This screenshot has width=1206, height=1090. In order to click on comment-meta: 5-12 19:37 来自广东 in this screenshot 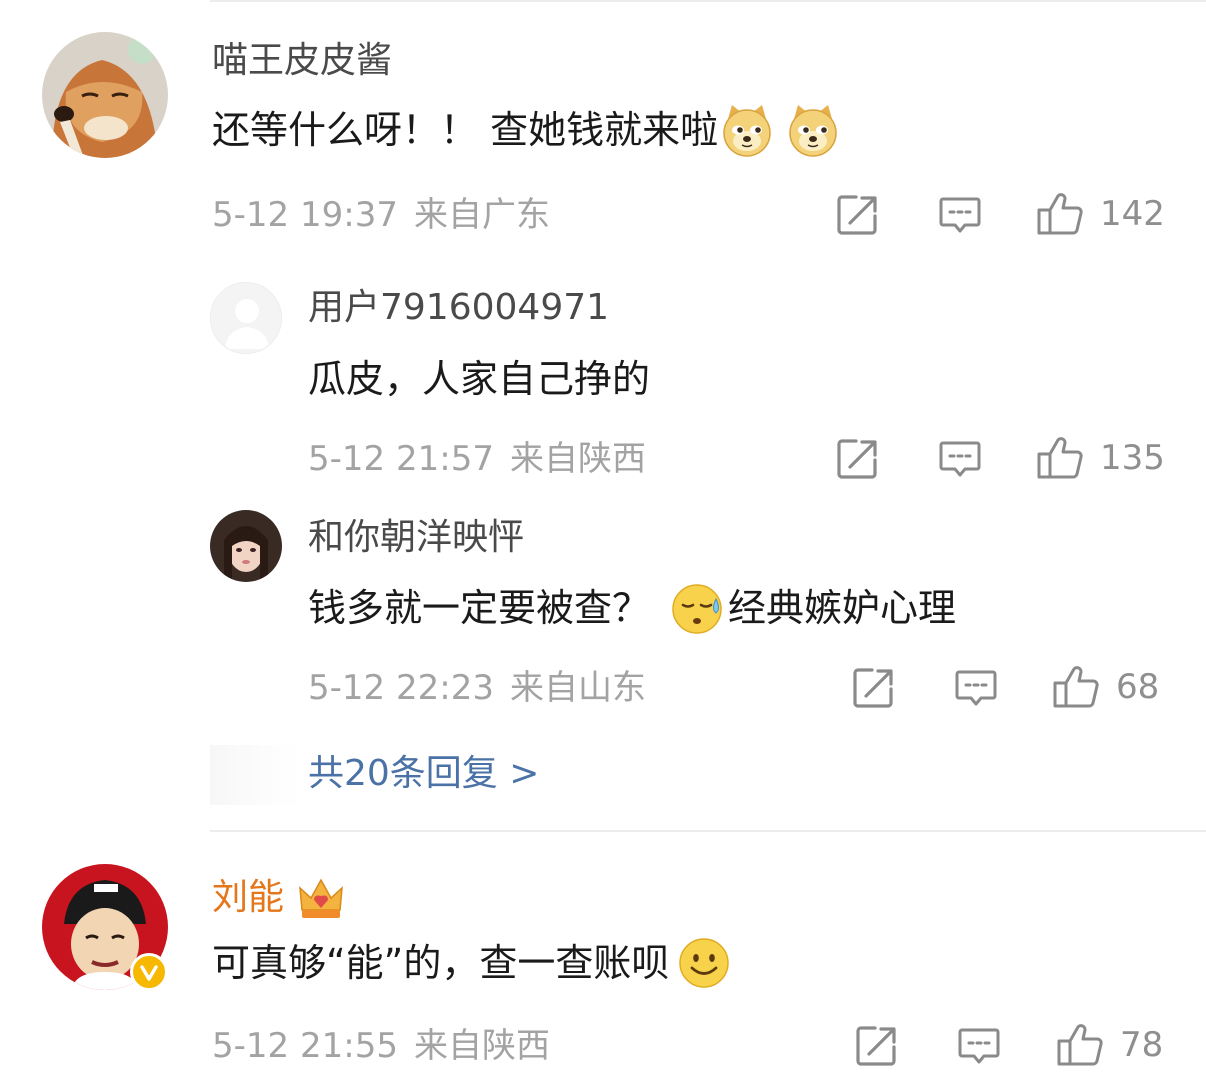, I will do `click(381, 215)`.